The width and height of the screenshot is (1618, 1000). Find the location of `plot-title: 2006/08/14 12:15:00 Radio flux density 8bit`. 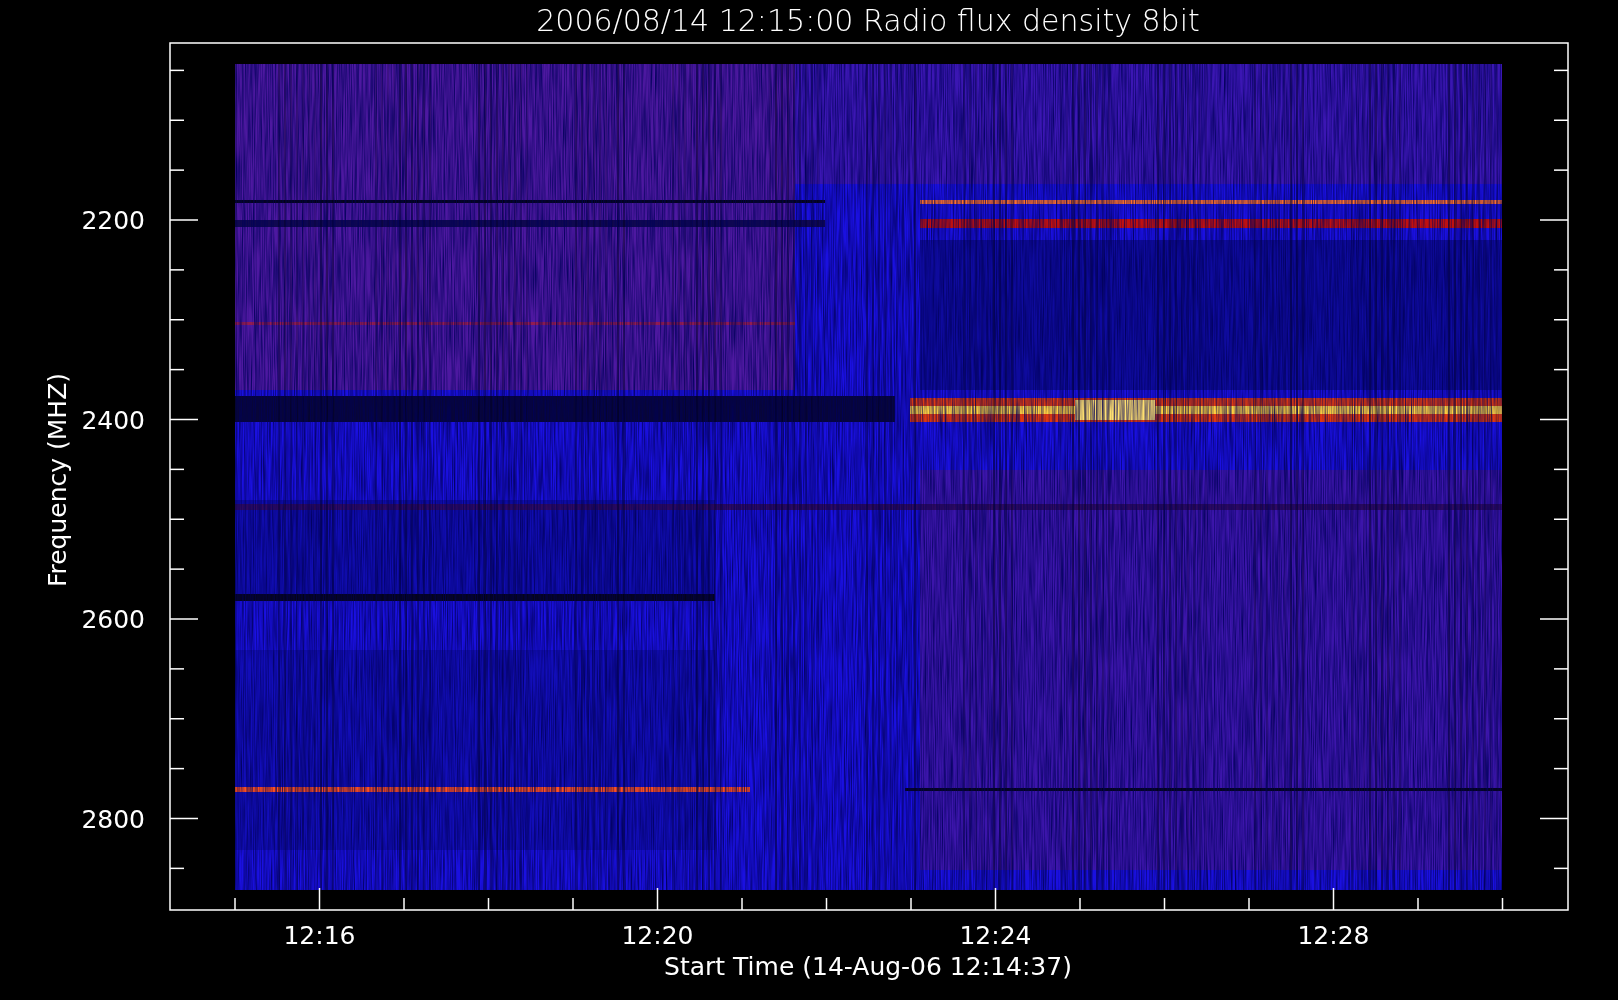

plot-title: 2006/08/14 12:15:00 Radio flux density 8bit is located at coordinates (868, 20).